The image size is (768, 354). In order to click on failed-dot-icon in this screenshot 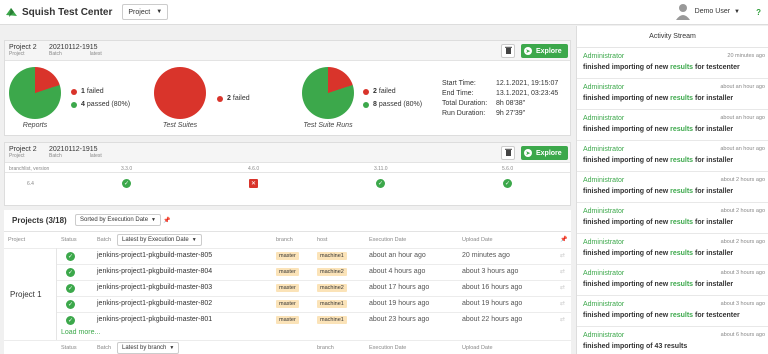, I will do `click(366, 91)`.